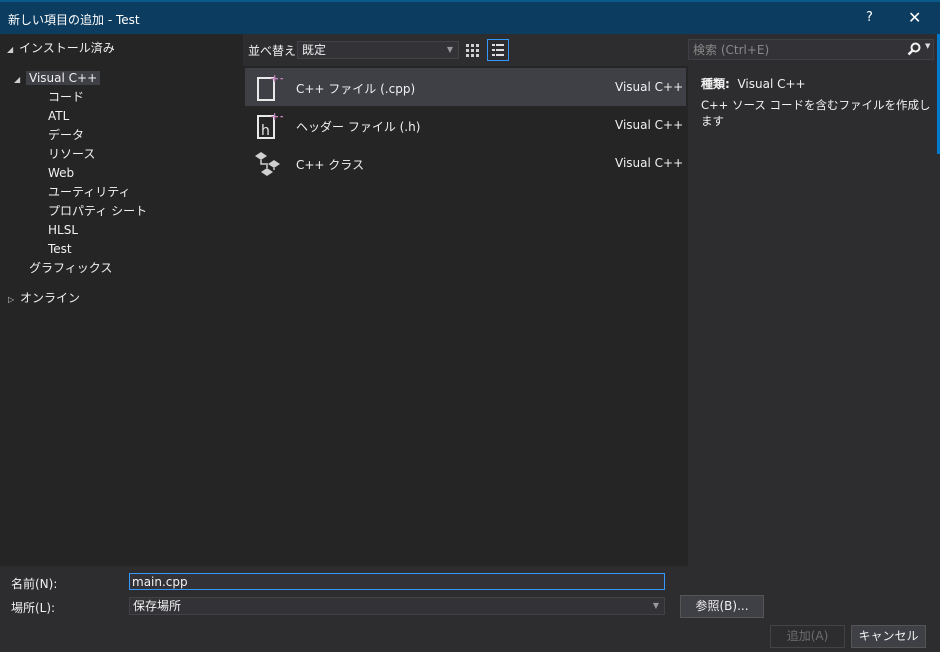 This screenshot has height=652, width=940. Describe the element at coordinates (794, 49) in the screenshot. I see `search-input` at that location.